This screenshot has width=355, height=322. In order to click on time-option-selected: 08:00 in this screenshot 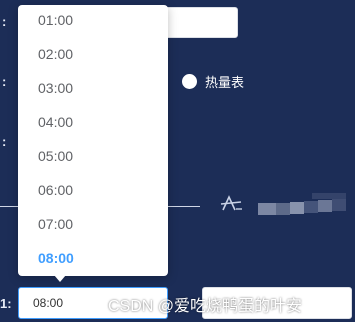, I will do `click(98, 258)`.